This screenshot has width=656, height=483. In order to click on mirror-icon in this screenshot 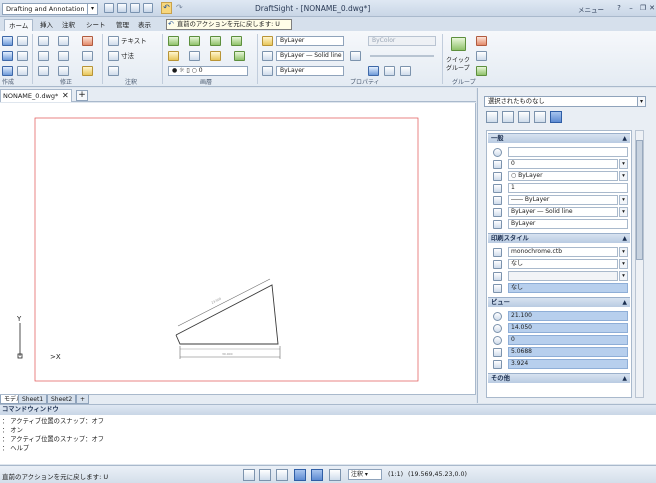, I will do `click(63, 56)`.